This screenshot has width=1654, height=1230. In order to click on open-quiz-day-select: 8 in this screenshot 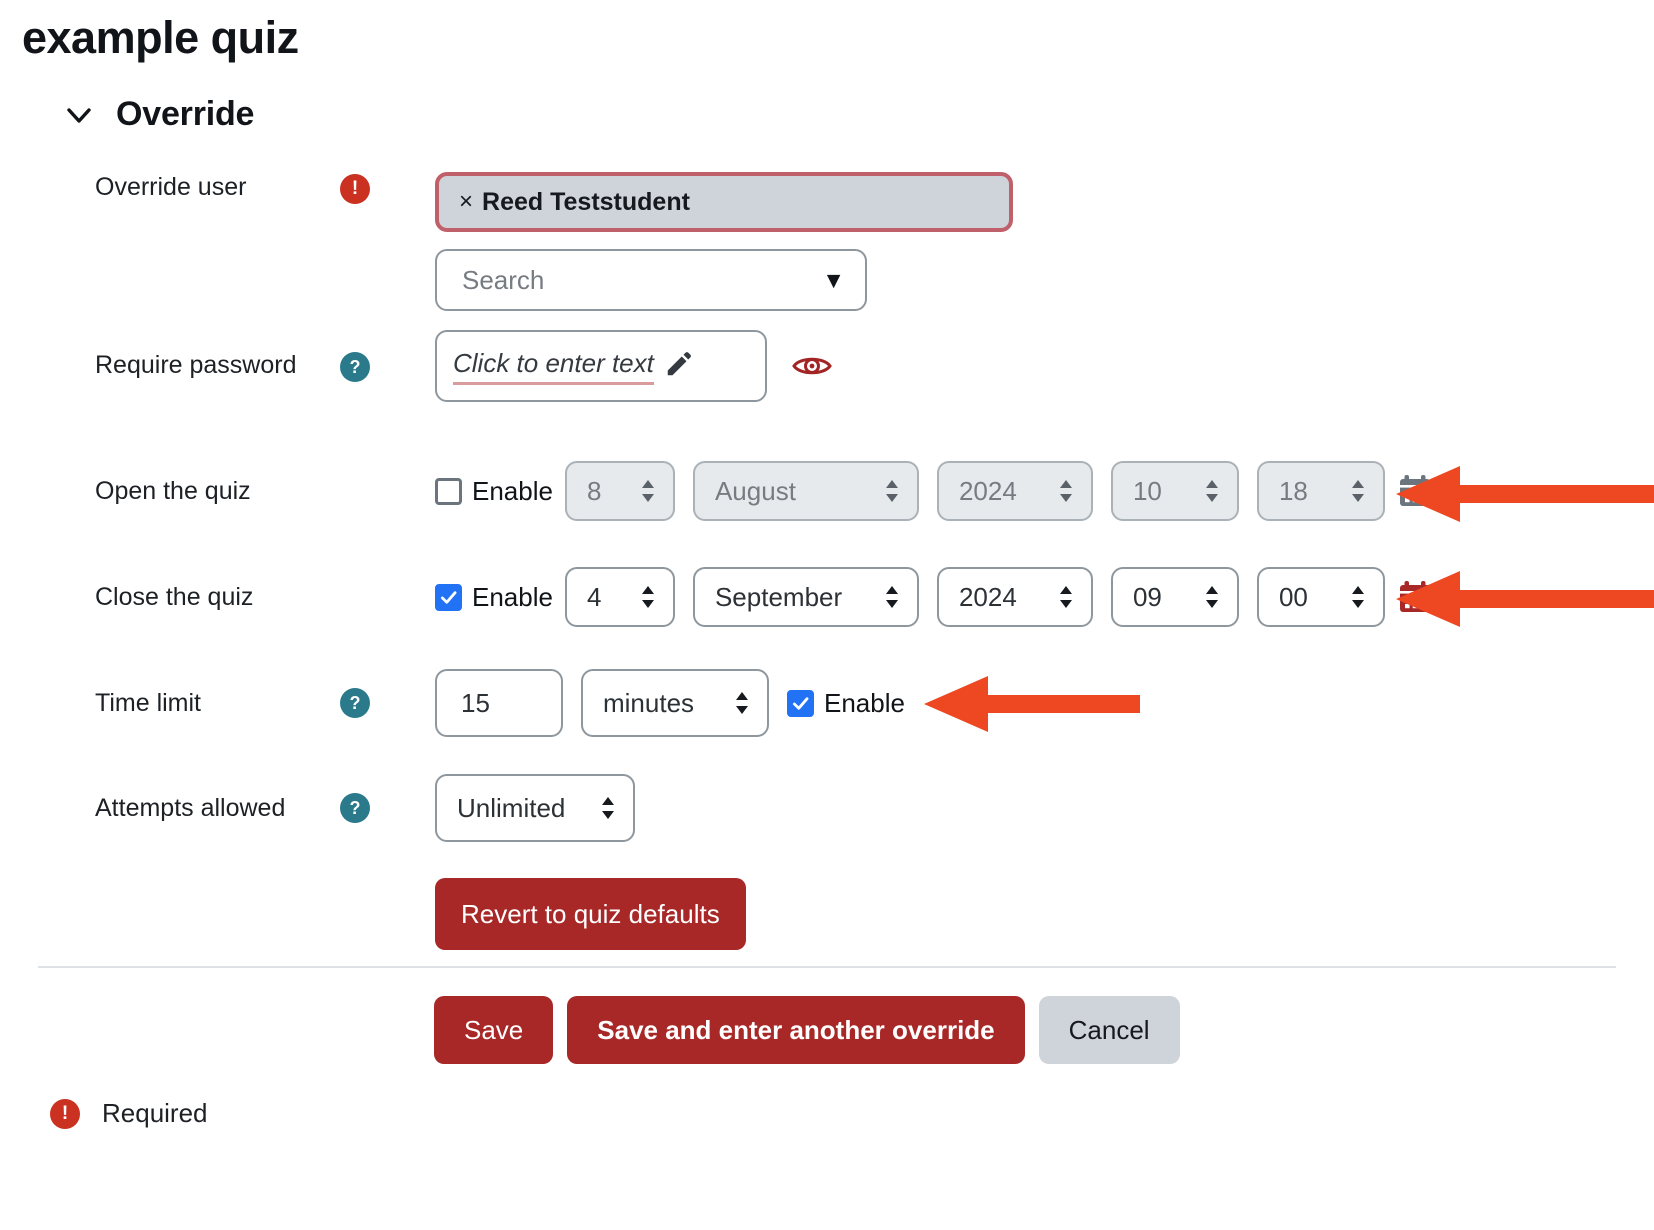, I will do `click(619, 491)`.